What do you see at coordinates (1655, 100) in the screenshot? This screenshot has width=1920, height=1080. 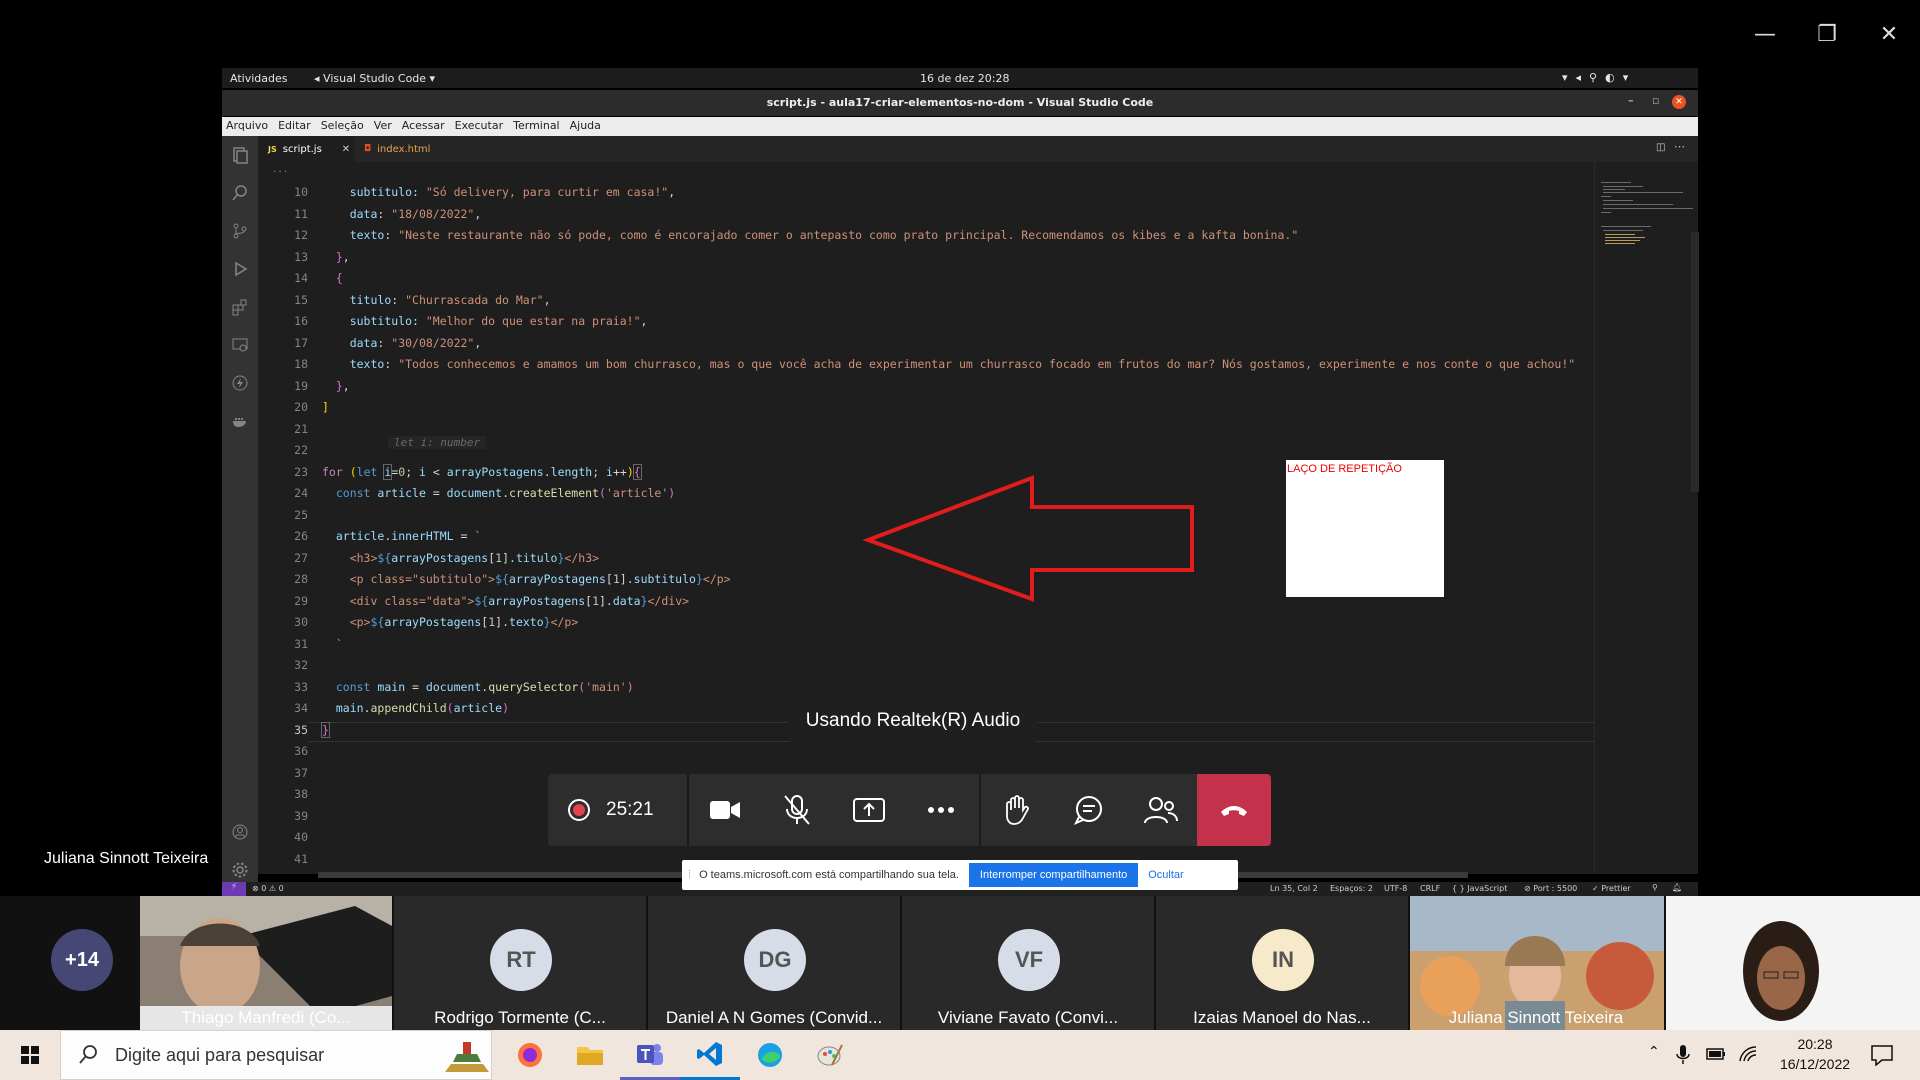 I see `vscode-maximize-button: ▫` at bounding box center [1655, 100].